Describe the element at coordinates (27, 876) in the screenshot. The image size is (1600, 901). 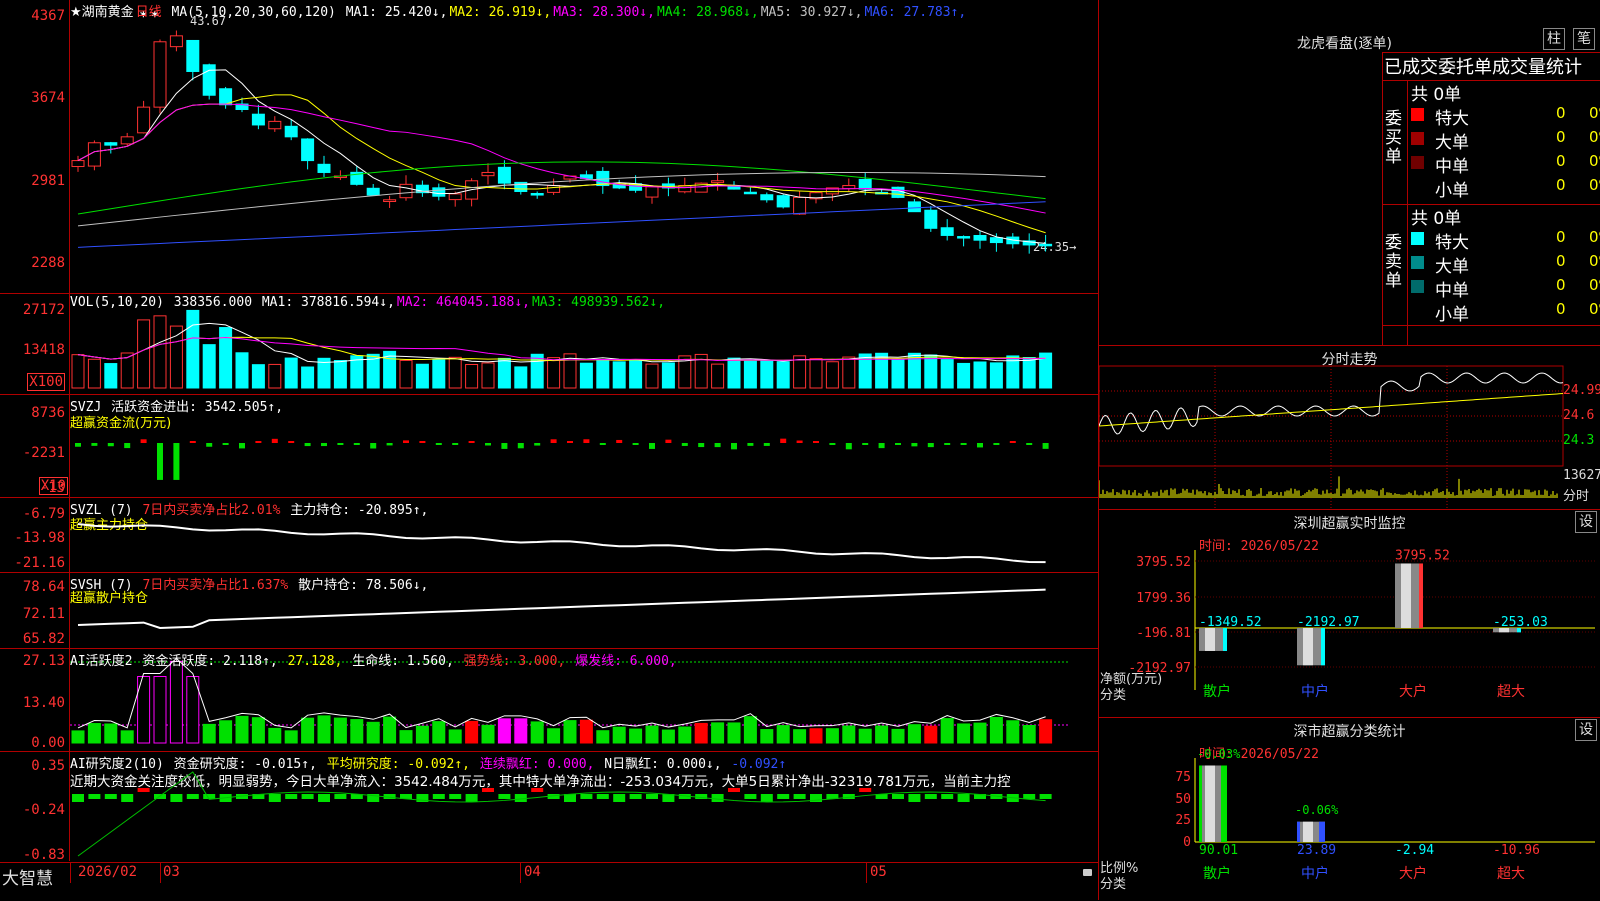
I see `brand-corner: 大智慧` at that location.